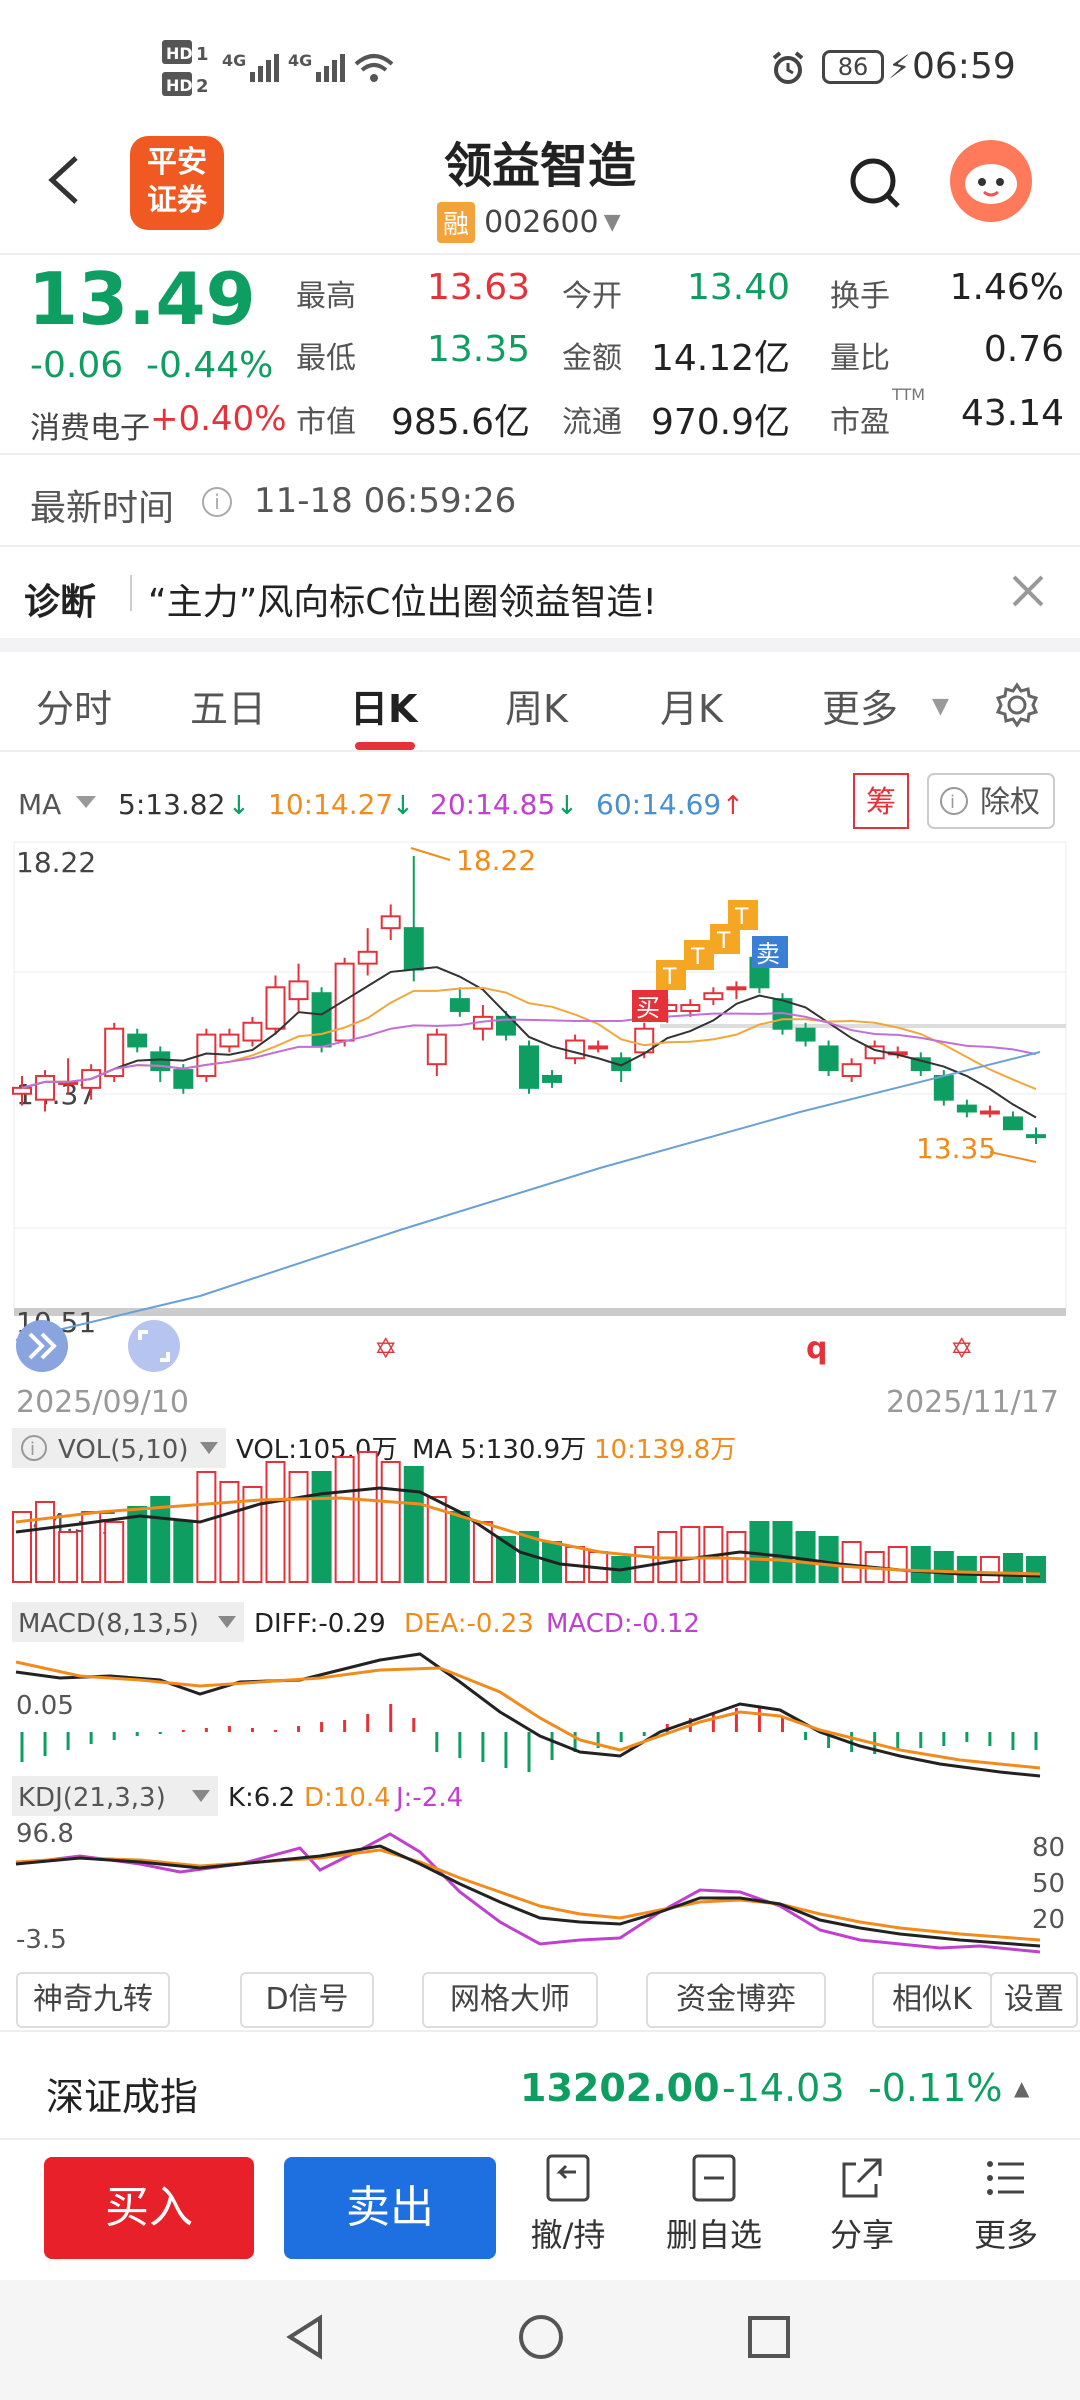  What do you see at coordinates (74, 705) in the screenshot?
I see `tab-intraday: 分时` at bounding box center [74, 705].